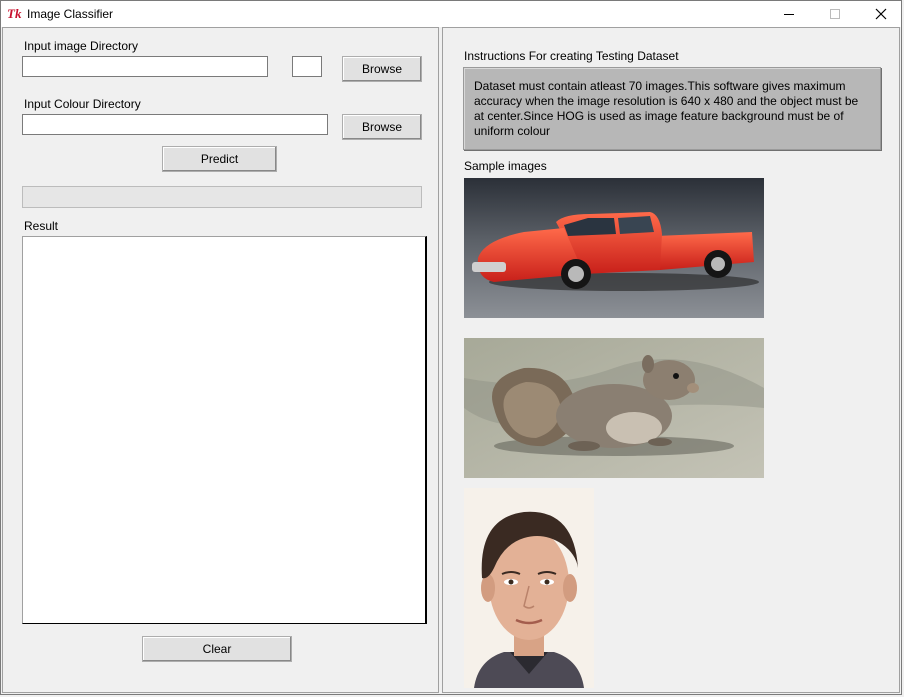  I want to click on progress-bar, so click(222, 197).